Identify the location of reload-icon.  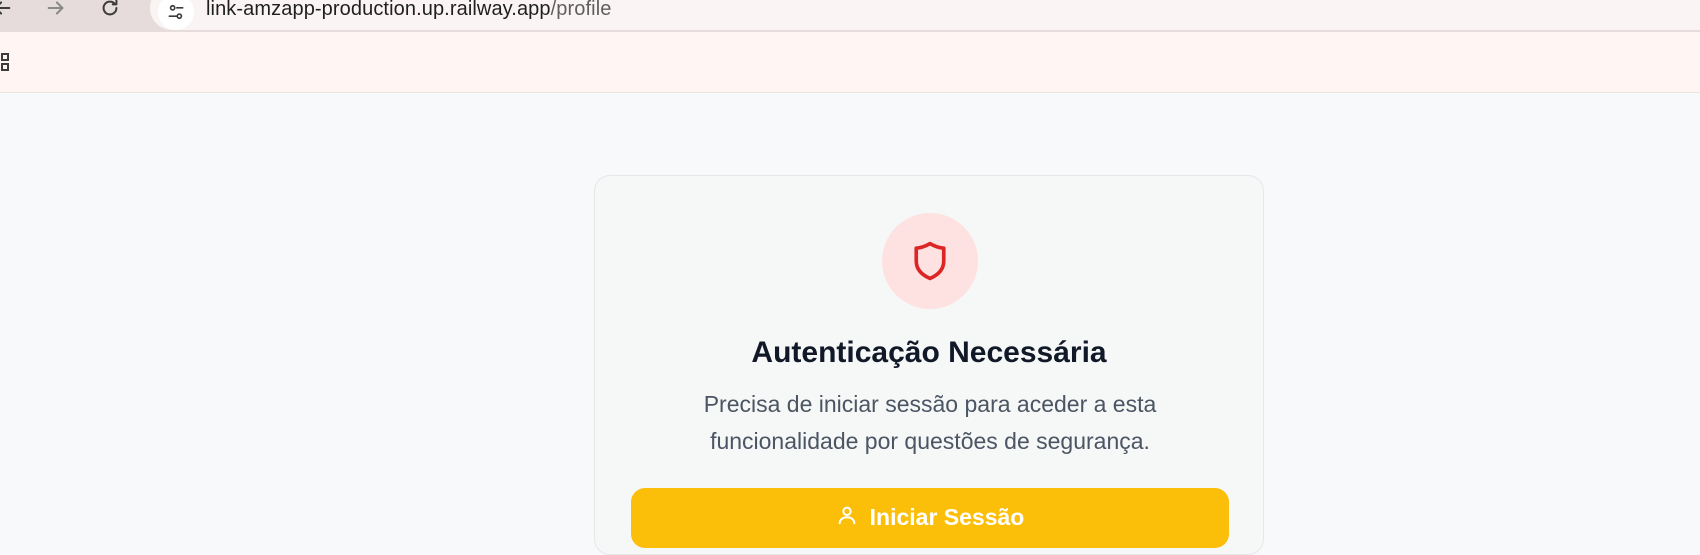
(110, 8).